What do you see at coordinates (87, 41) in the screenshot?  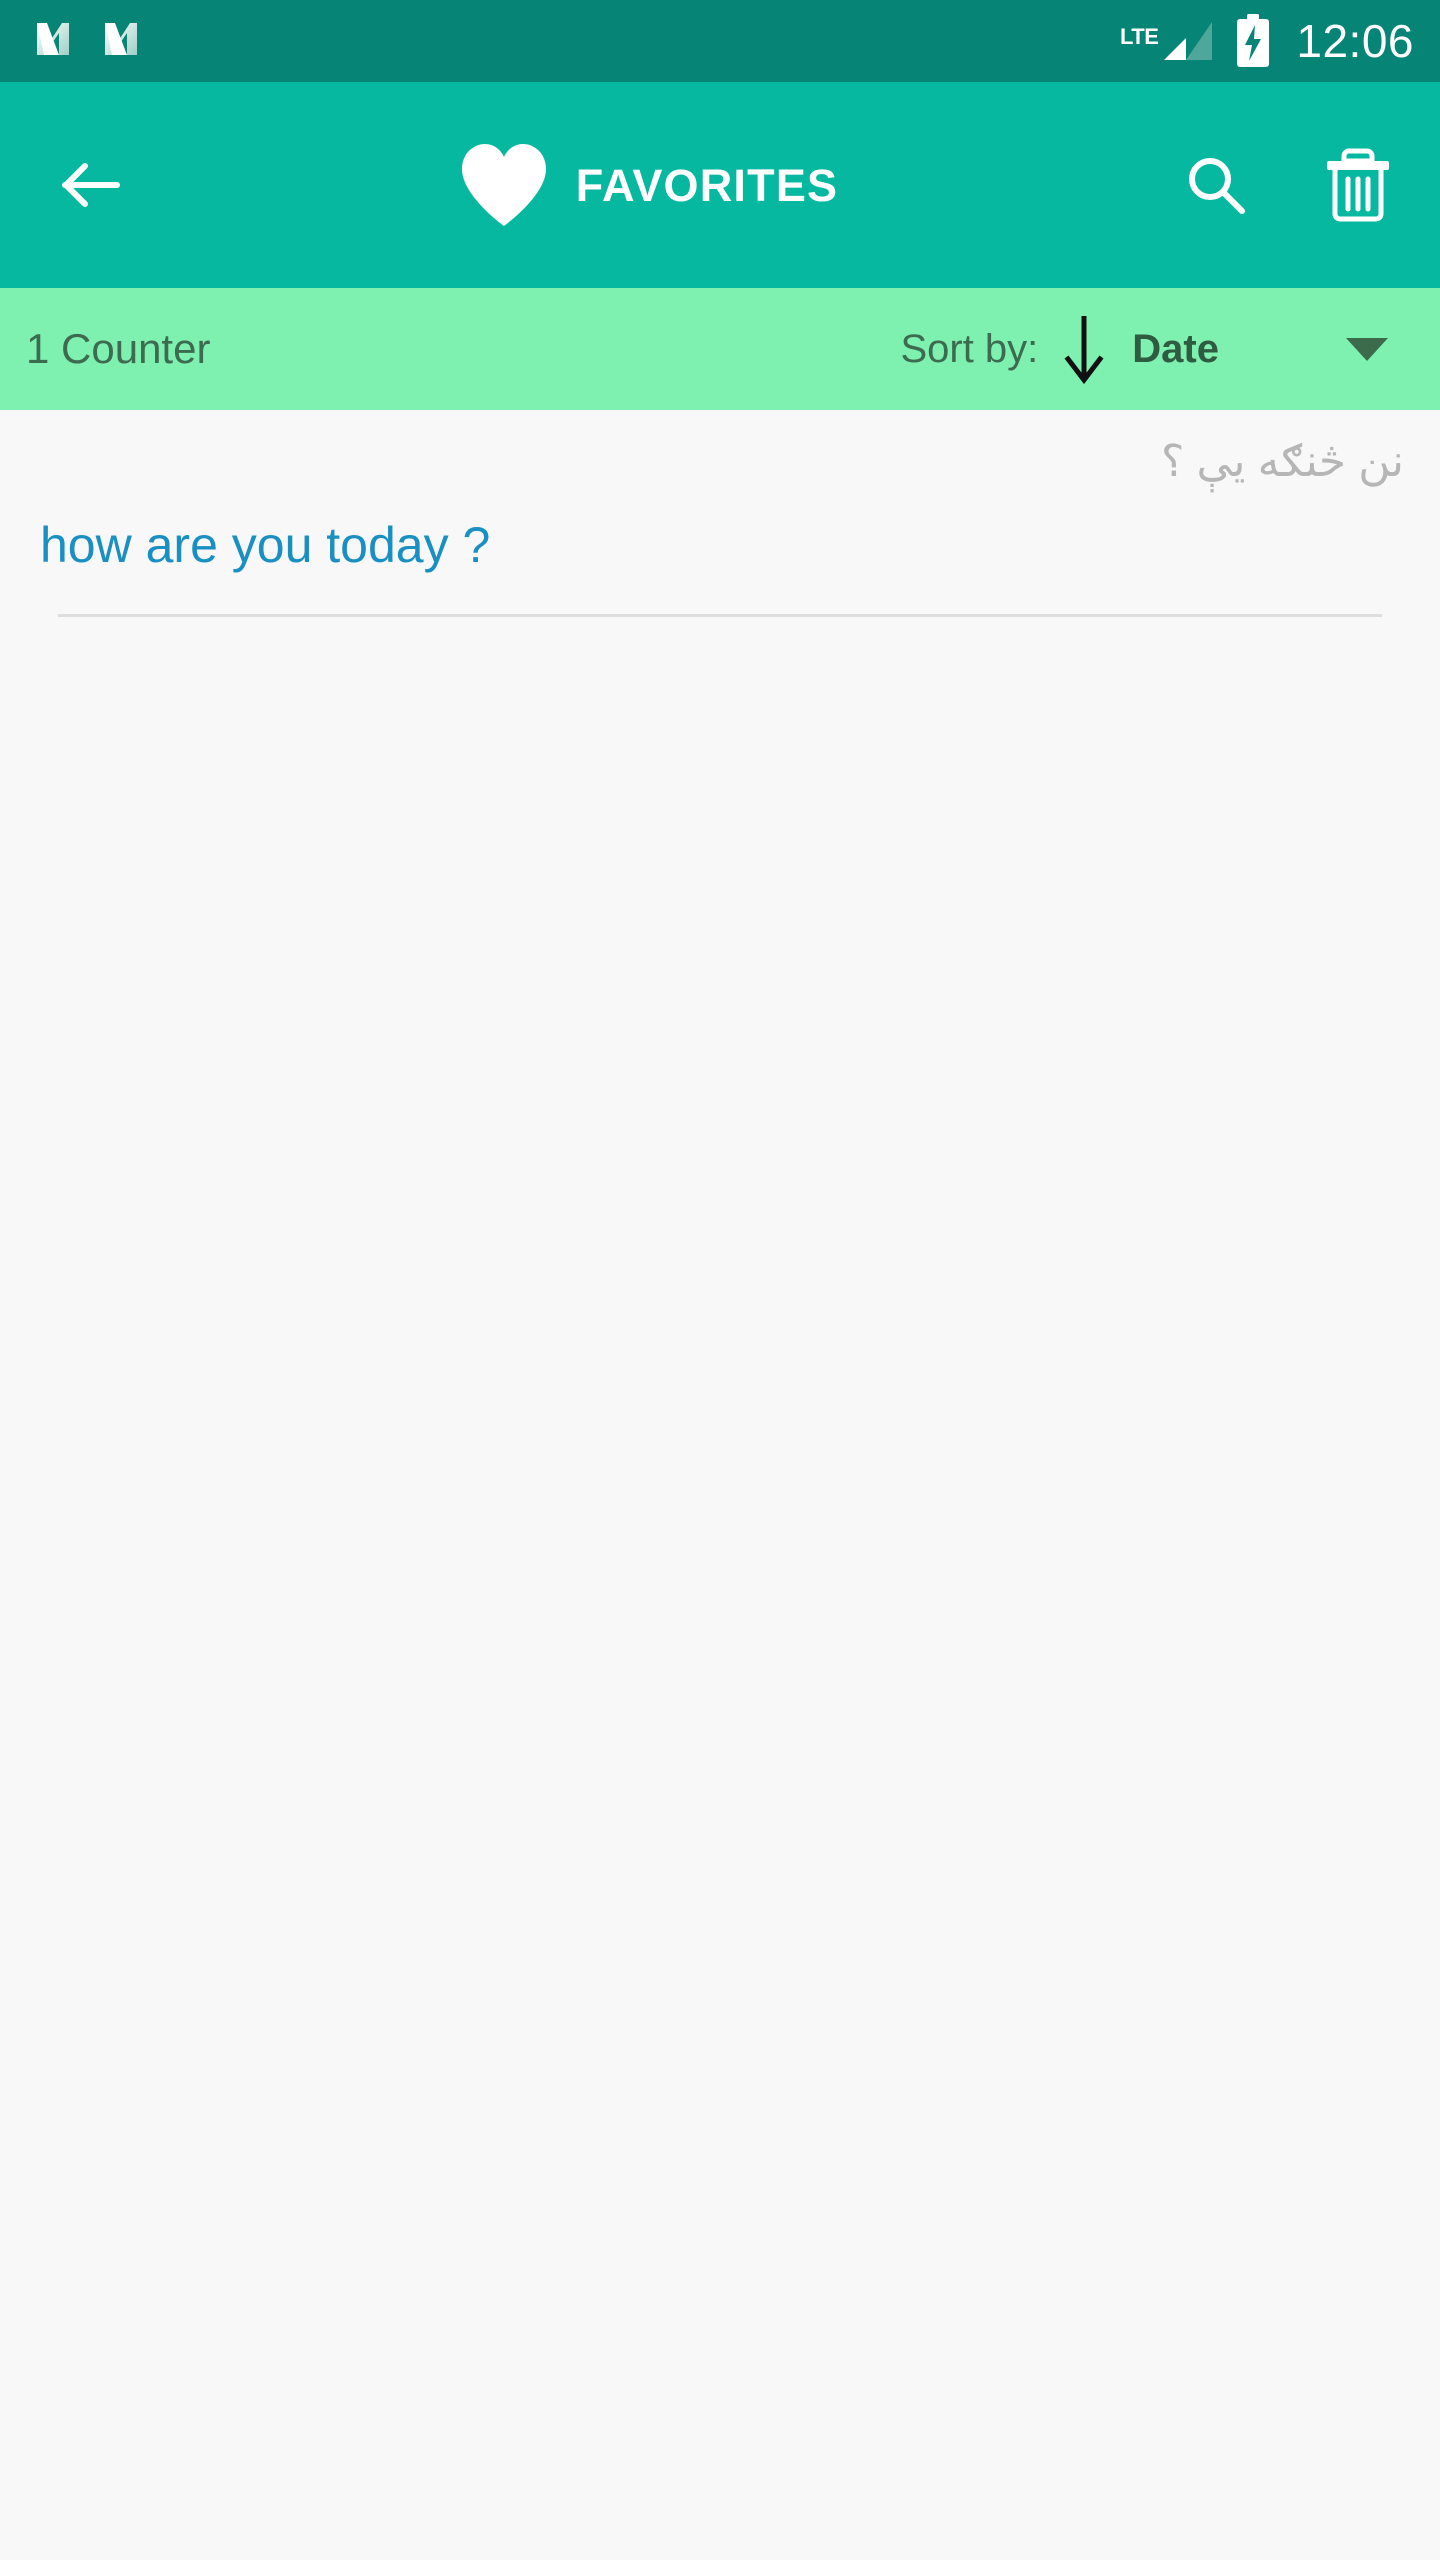 I see `status-bar-notifications` at bounding box center [87, 41].